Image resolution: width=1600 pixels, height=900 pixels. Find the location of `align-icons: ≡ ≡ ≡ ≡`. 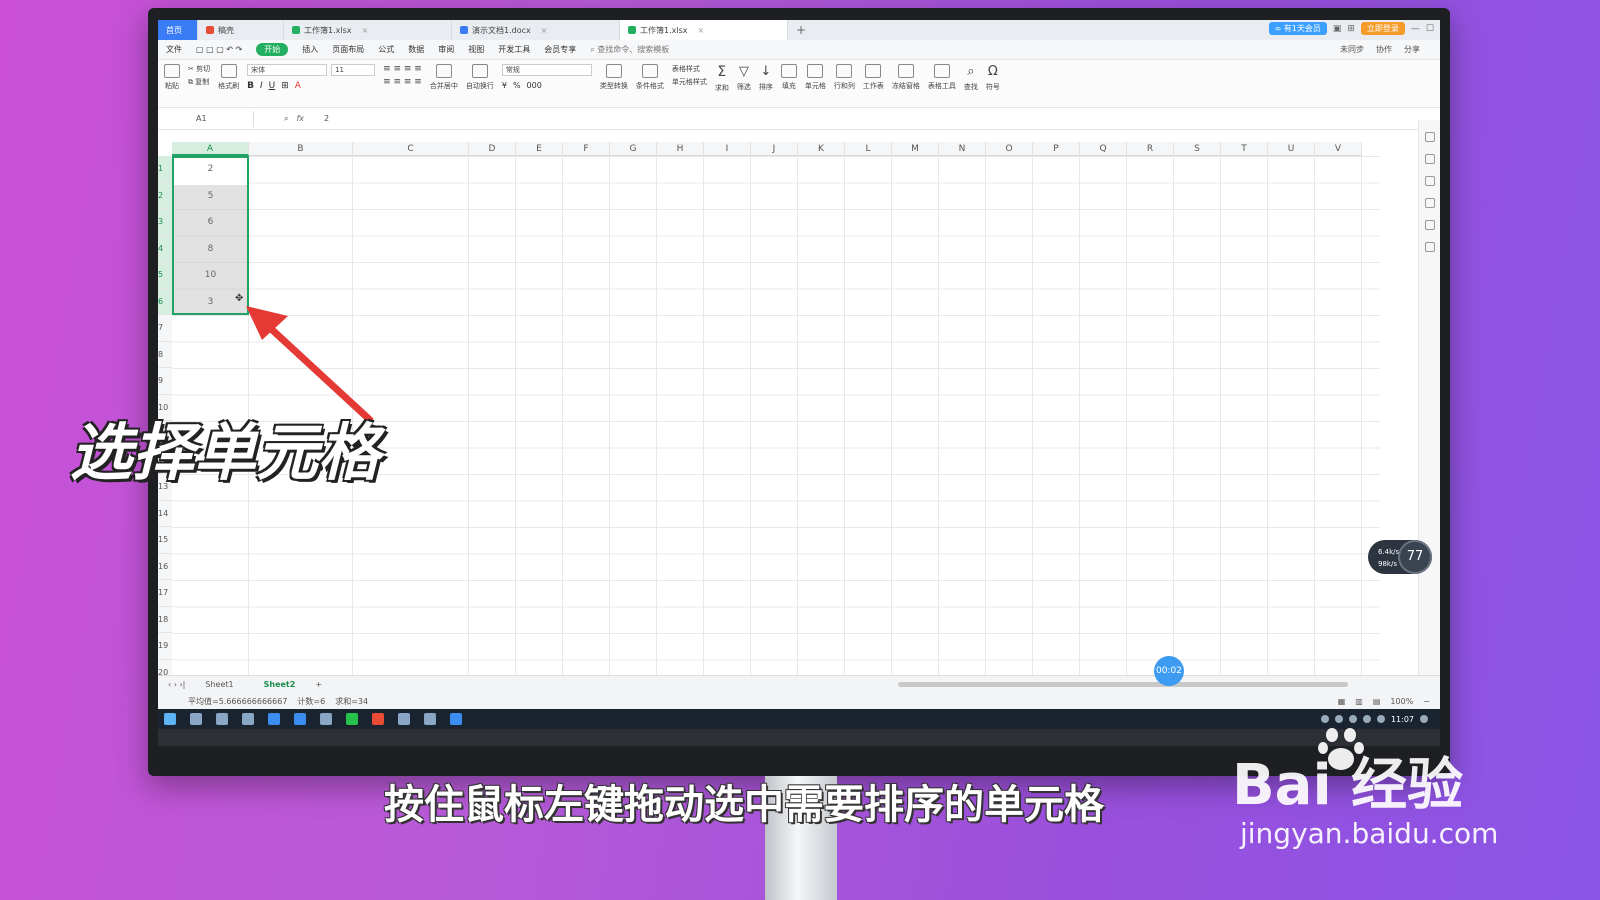

align-icons: ≡ ≡ ≡ ≡ is located at coordinates (402, 69).